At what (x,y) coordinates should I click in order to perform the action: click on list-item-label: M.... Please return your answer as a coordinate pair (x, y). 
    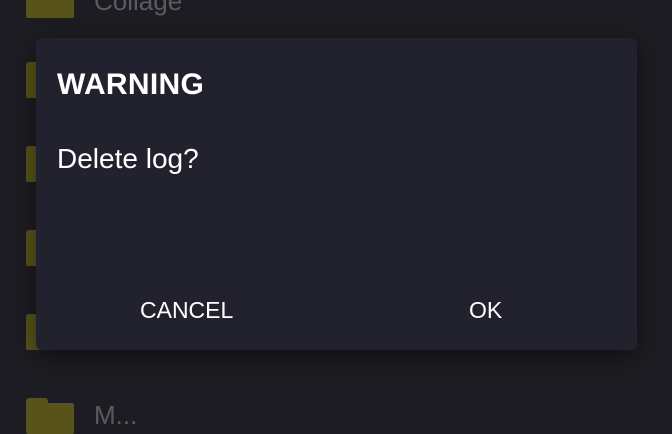
    Looking at the image, I should click on (116, 415).